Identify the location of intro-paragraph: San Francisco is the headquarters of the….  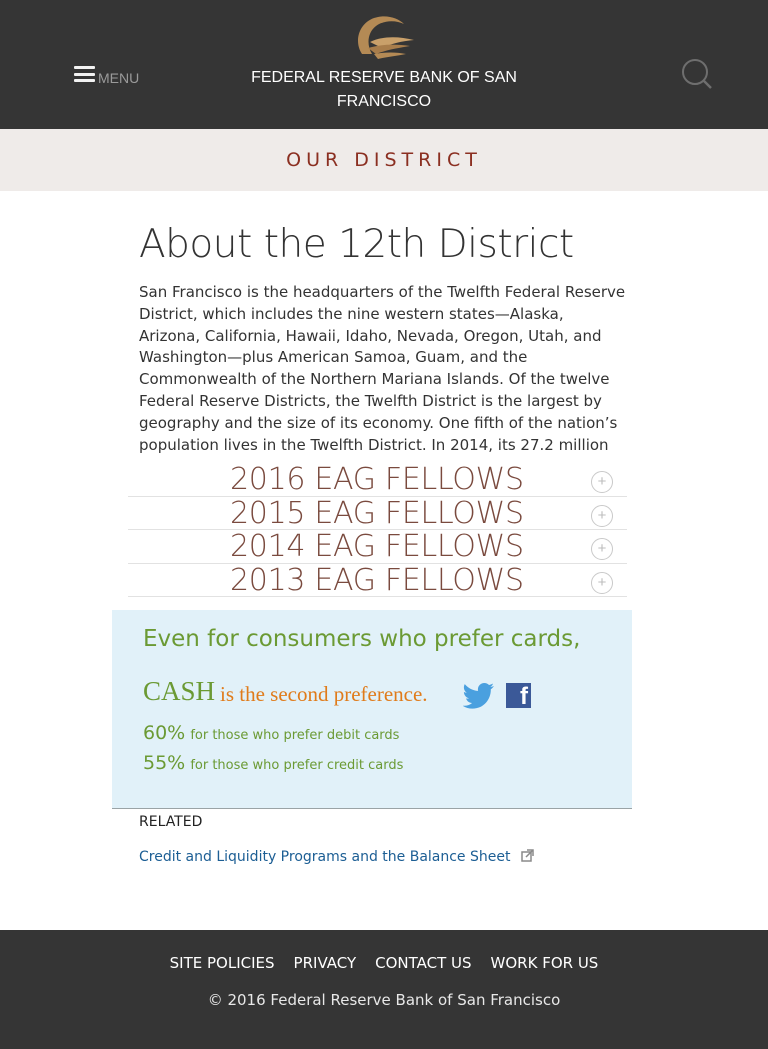
(382, 368).